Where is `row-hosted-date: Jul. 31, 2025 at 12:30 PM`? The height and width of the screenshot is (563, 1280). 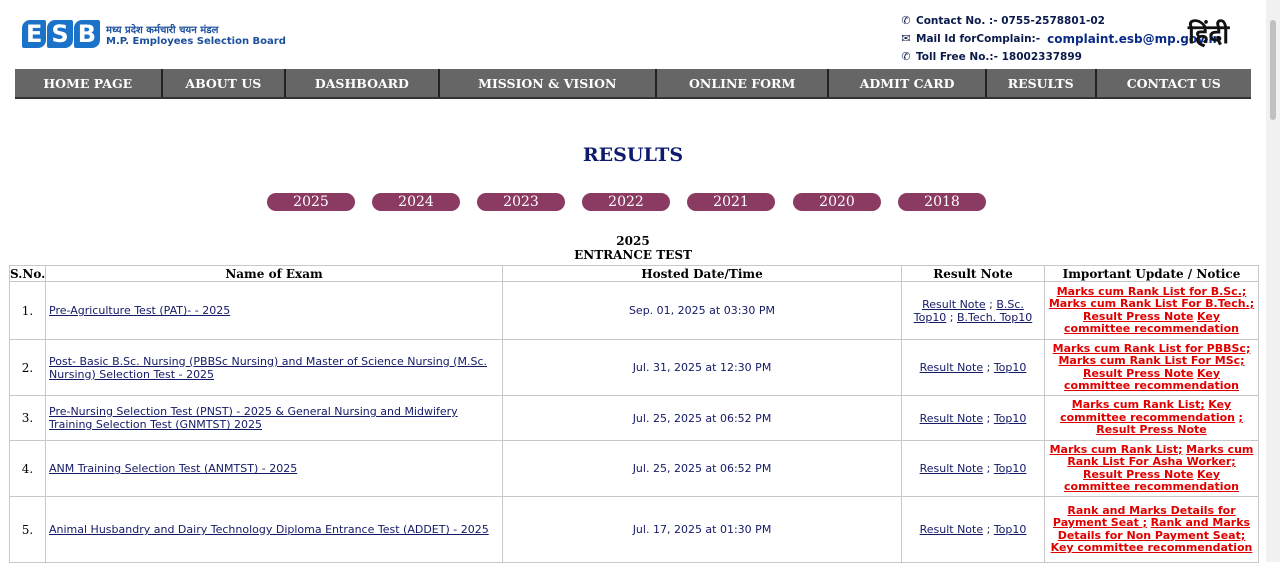 row-hosted-date: Jul. 31, 2025 at 12:30 PM is located at coordinates (702, 367).